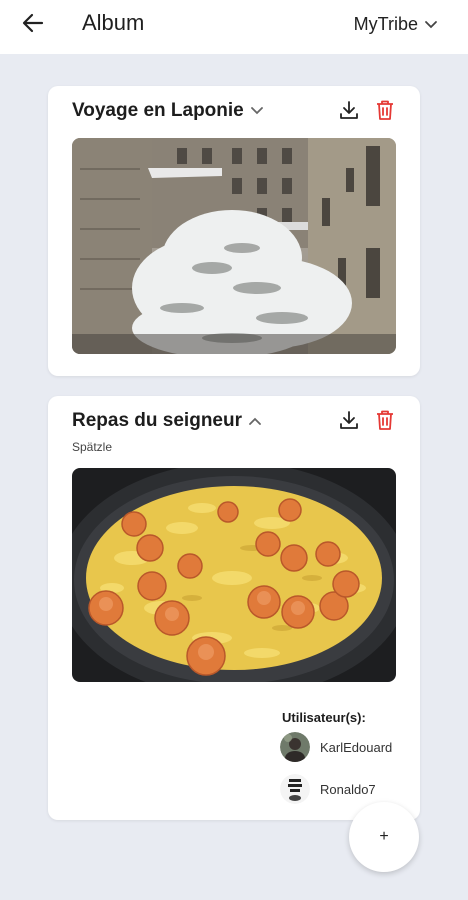  I want to click on chevron-up-icon, so click(255, 421).